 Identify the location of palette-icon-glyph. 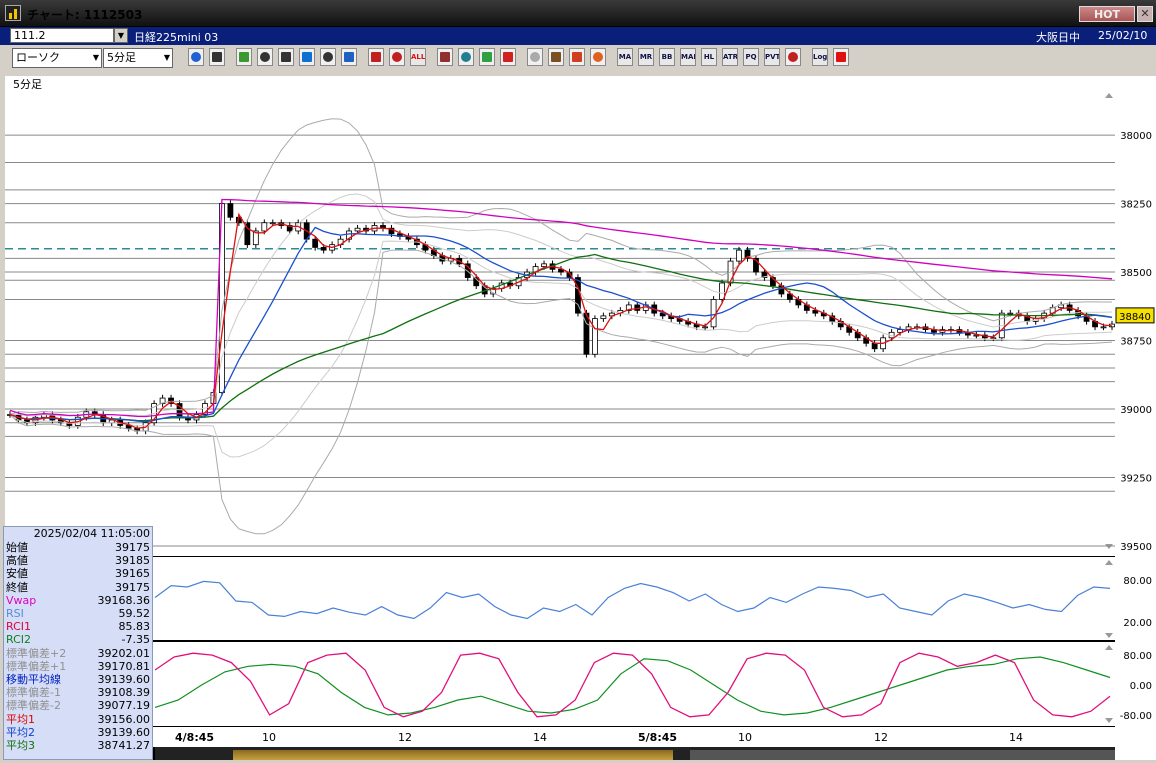
(598, 57).